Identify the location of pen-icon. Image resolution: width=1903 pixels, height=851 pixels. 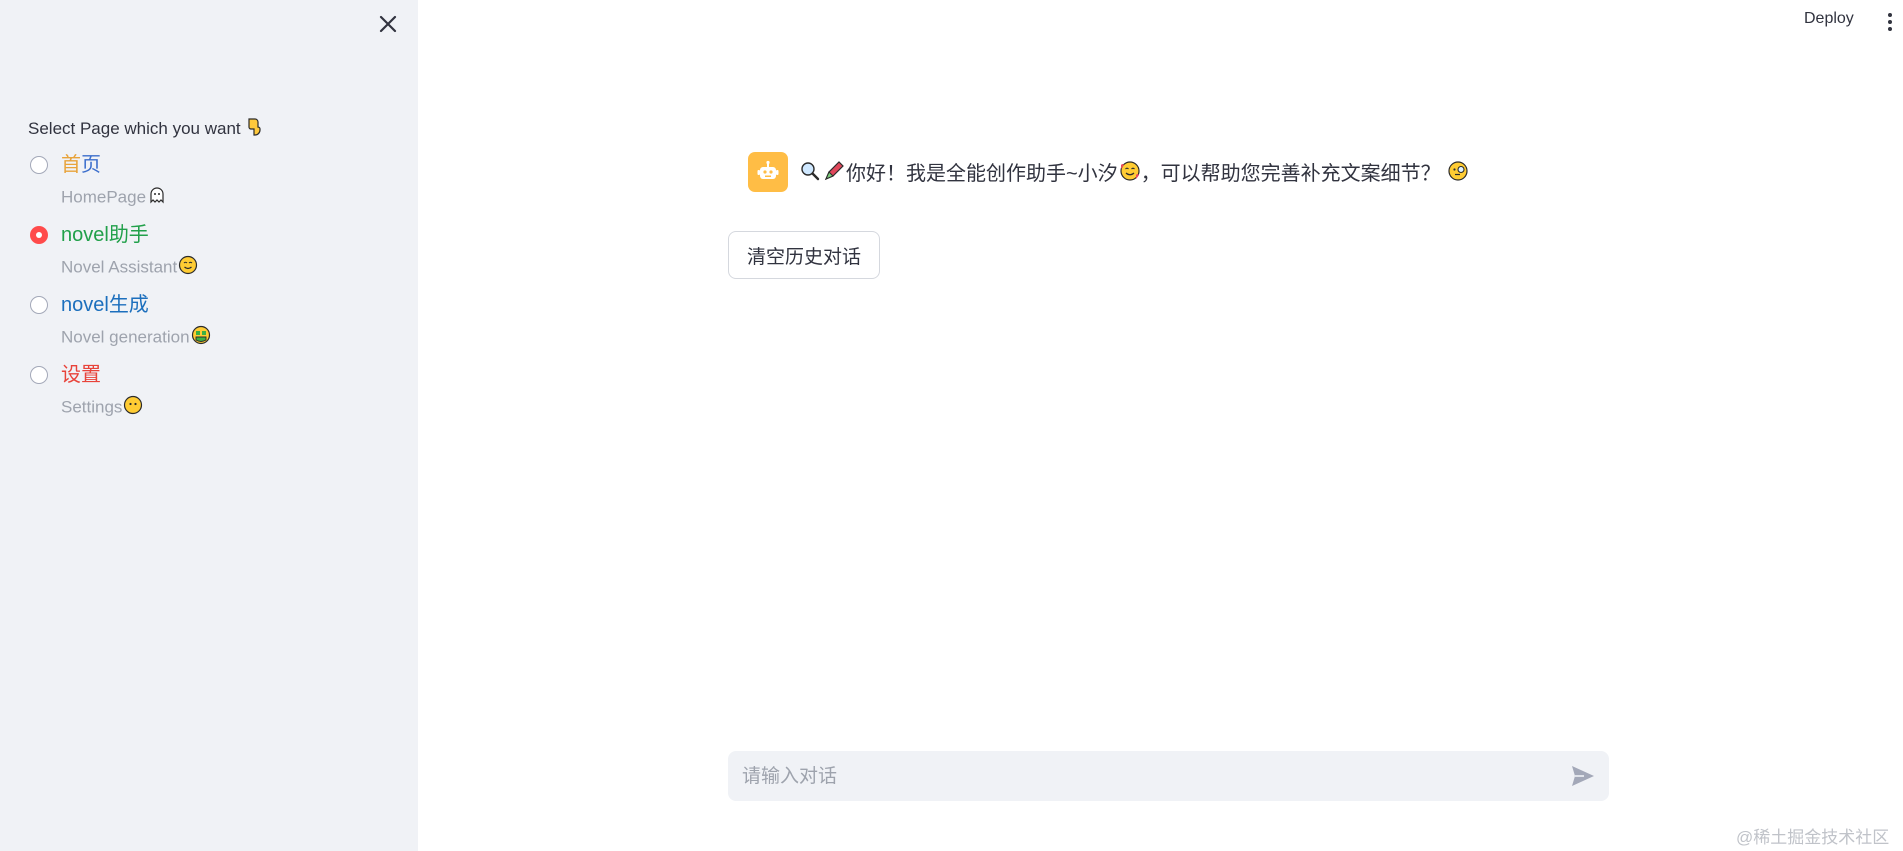
(834, 174).